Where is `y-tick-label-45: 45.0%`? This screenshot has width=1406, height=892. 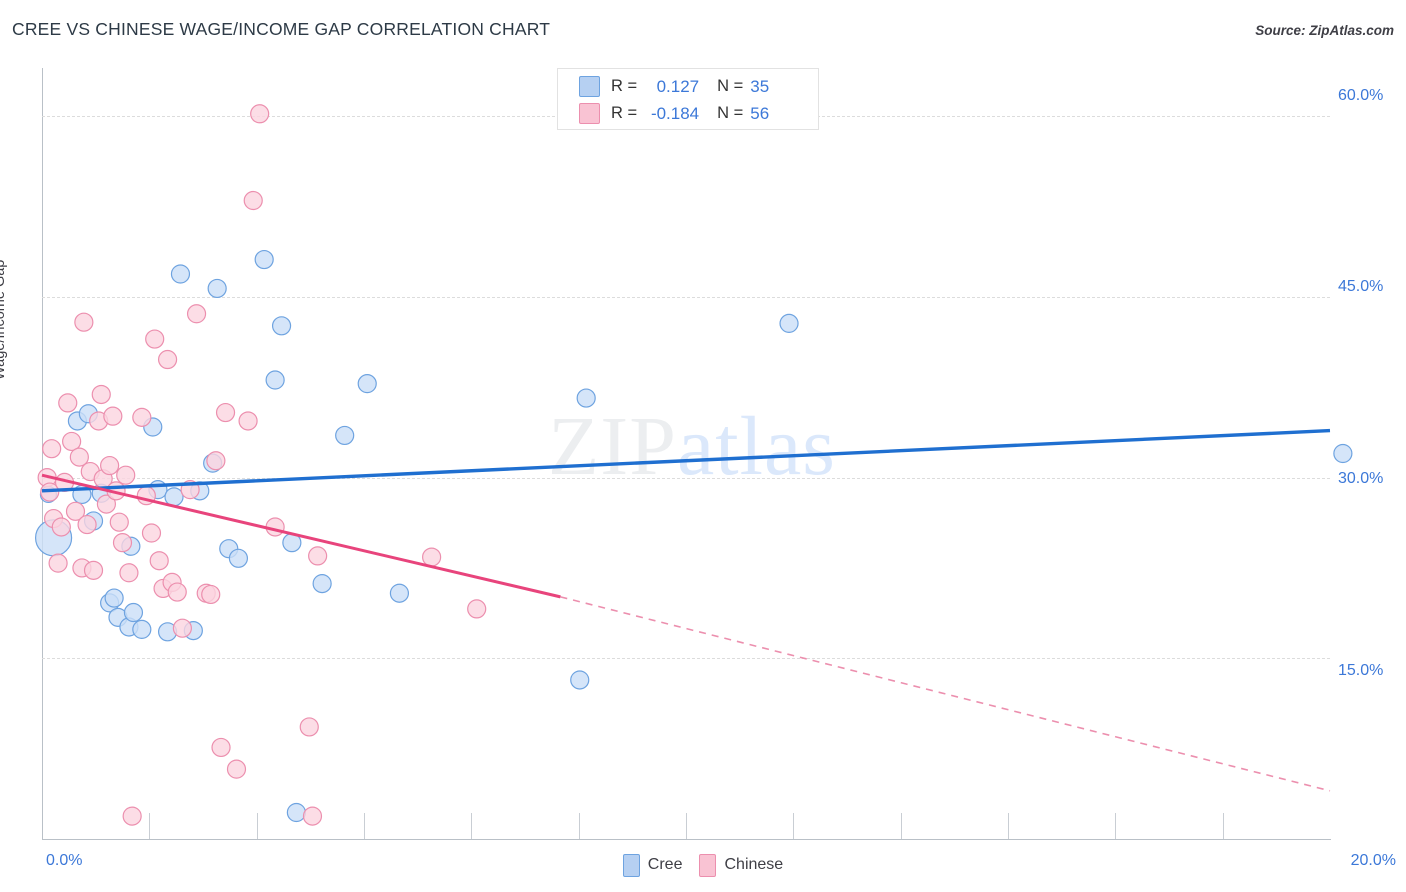 y-tick-label-45: 45.0% is located at coordinates (1361, 286).